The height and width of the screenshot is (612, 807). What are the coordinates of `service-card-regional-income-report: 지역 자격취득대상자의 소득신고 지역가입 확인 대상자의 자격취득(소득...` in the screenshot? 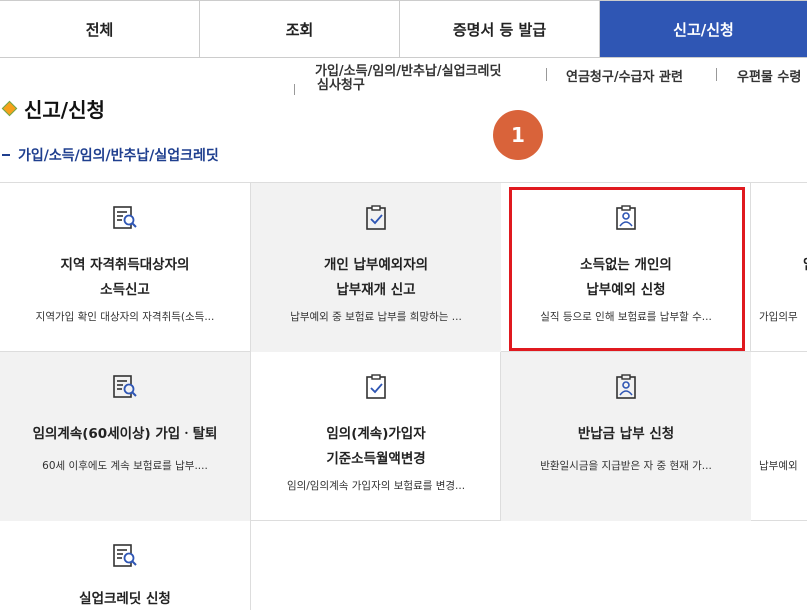 It's located at (125, 267).